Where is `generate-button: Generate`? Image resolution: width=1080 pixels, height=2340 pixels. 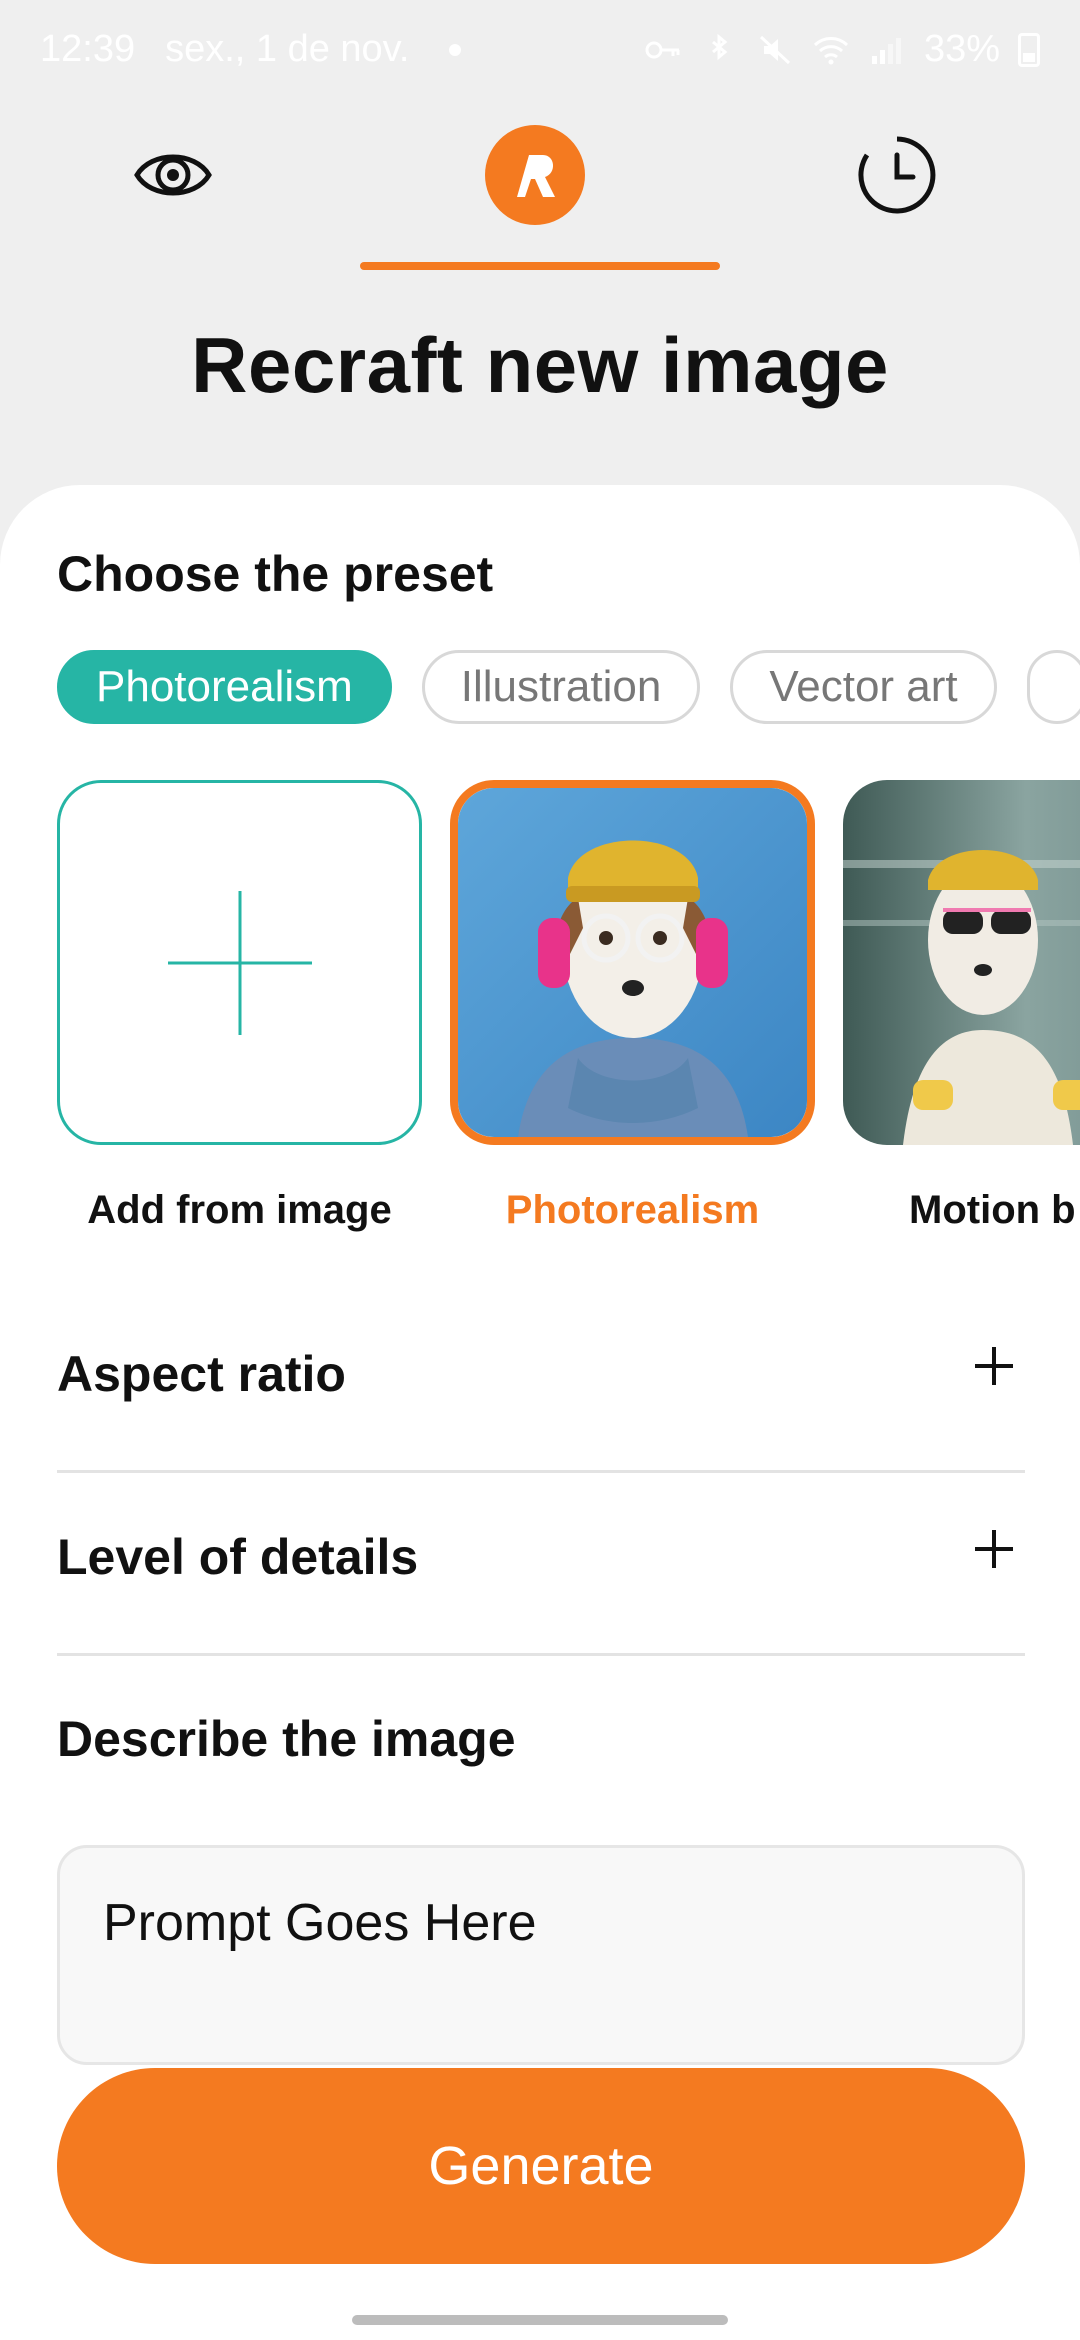 generate-button: Generate is located at coordinates (541, 2166).